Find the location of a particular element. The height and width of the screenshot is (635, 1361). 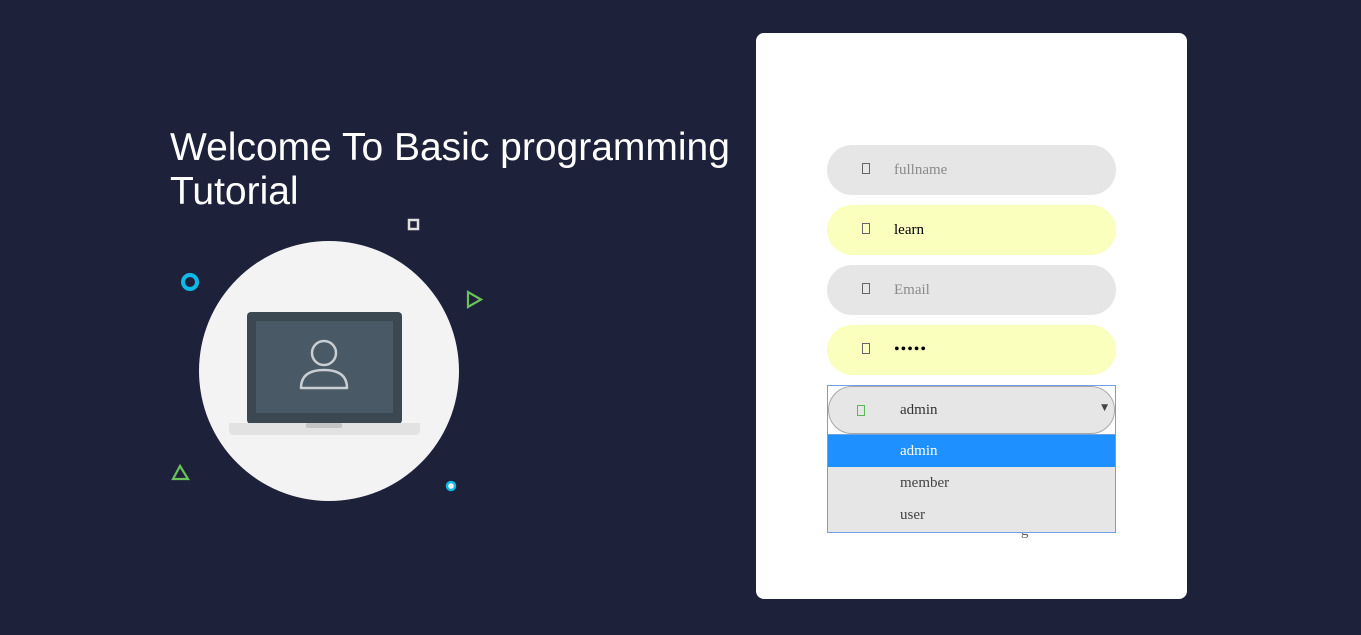

play-decoration-icon is located at coordinates (475, 299).